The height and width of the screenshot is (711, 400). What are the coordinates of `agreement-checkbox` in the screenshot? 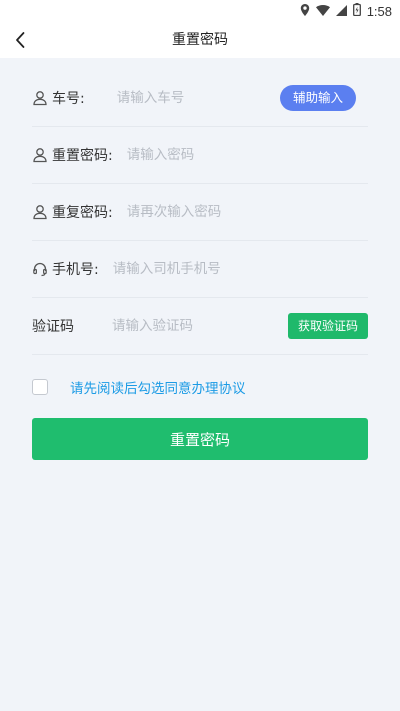 It's located at (40, 387).